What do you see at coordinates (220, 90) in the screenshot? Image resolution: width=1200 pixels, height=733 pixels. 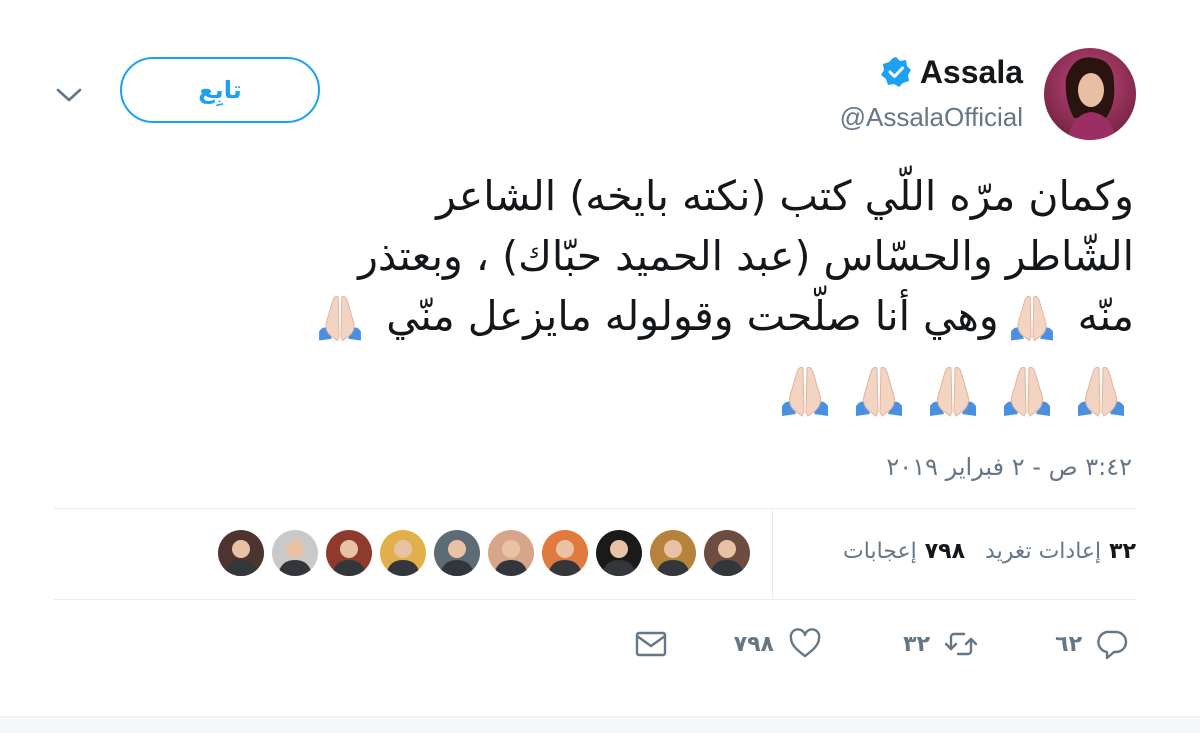 I see `follow-button: تابِع` at bounding box center [220, 90].